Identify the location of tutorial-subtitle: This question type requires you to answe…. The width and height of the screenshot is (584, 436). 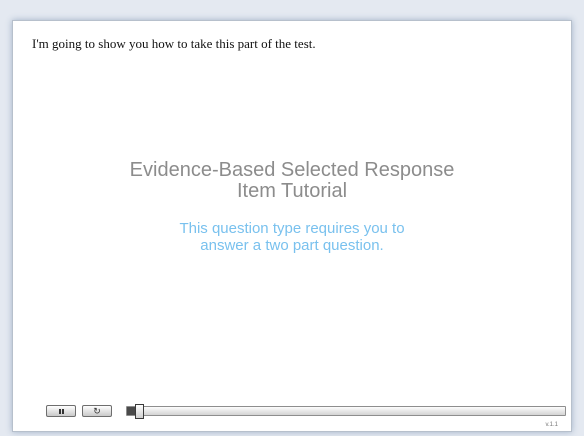
(292, 237).